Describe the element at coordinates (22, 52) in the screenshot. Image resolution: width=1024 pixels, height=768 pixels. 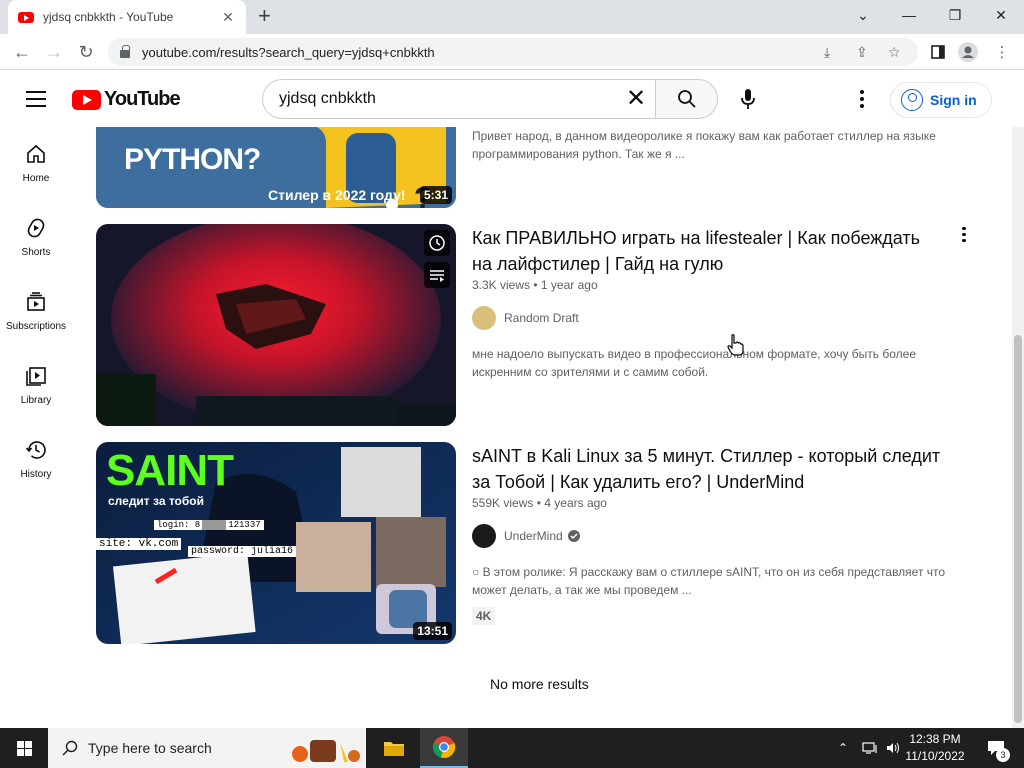
I see `back-button: ←` at that location.